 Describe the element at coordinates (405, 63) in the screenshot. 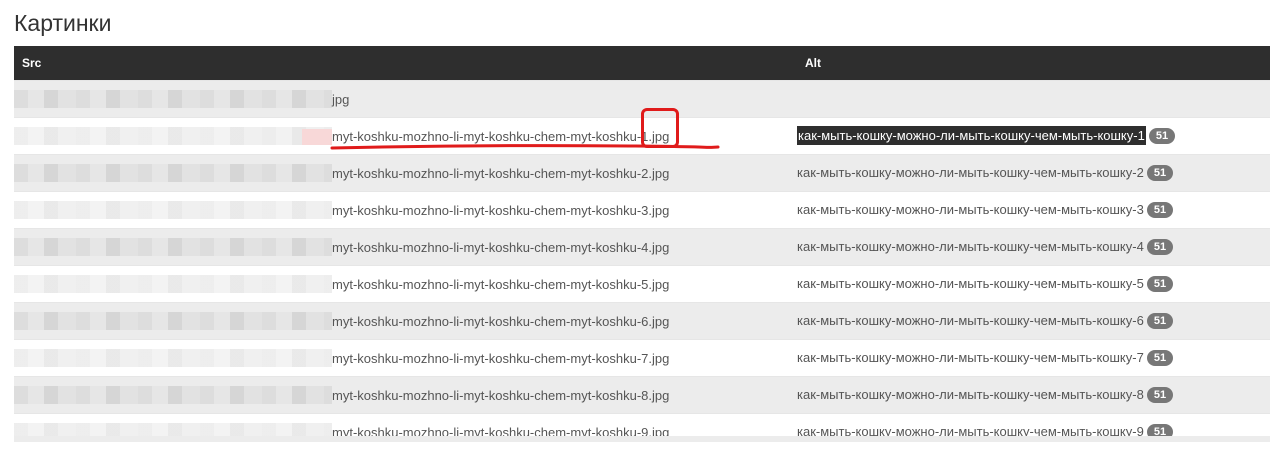

I see `column-header-src: Src` at that location.